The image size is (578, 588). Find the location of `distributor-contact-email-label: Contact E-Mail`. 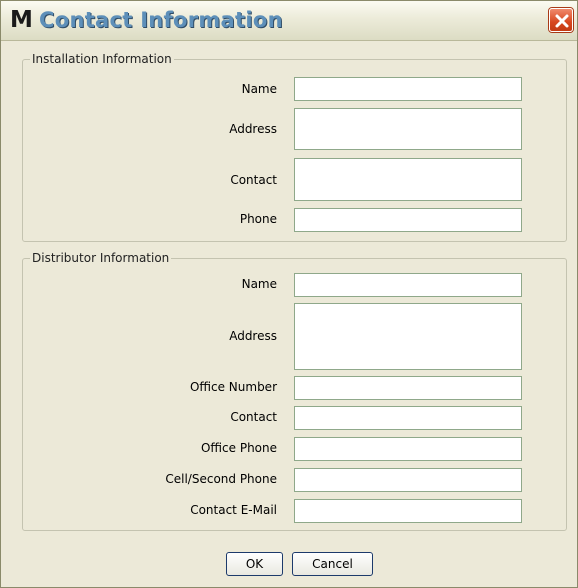

distributor-contact-email-label: Contact E-Mail is located at coordinates (233, 510).